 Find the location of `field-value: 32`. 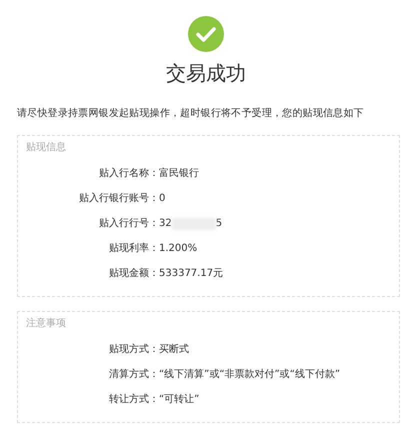

field-value: 32 is located at coordinates (165, 224).